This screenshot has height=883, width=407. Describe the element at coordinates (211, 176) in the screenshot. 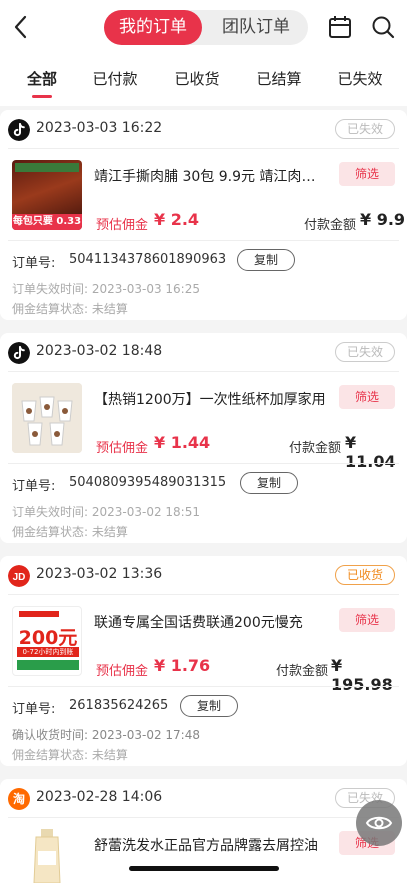

I see `product-title: 靖江手撕肉脯 30包 9.9元 靖江肉脯猪肉脯` at that location.